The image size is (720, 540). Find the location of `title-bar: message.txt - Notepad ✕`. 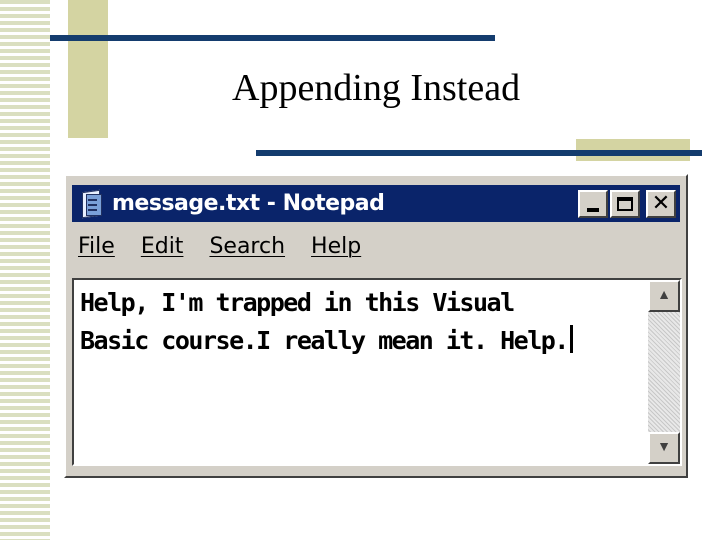

title-bar: message.txt - Notepad ✕ is located at coordinates (376, 203).